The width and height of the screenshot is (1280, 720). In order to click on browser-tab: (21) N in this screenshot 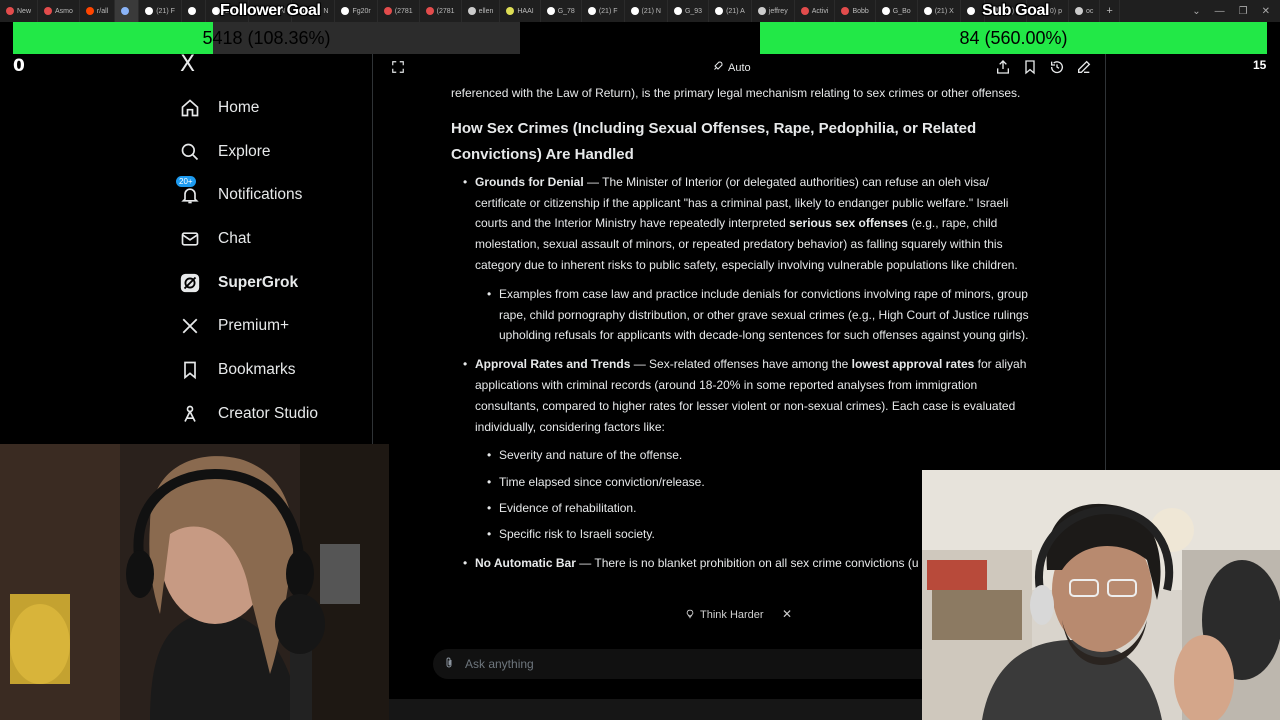, I will do `click(646, 11)`.